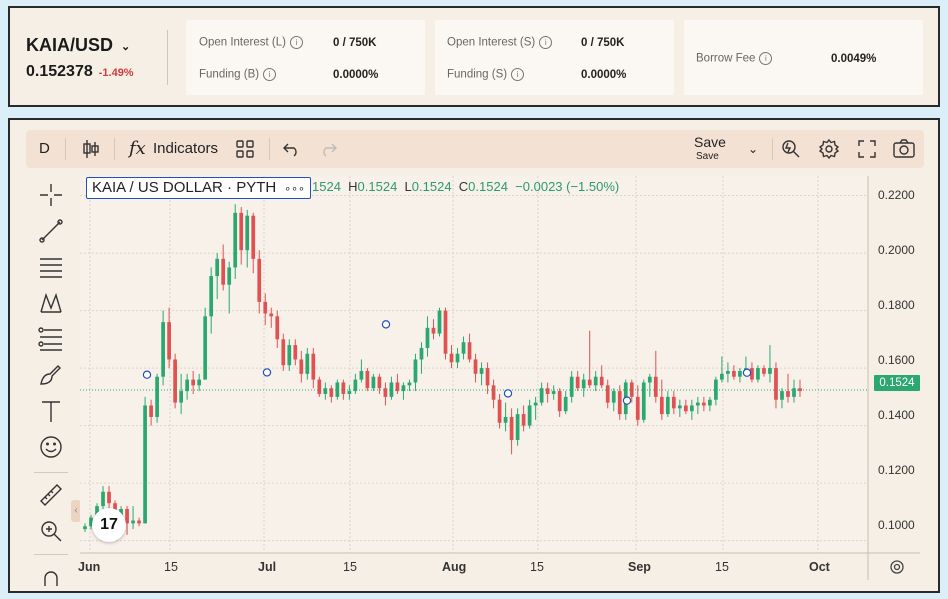 The height and width of the screenshot is (599, 948). Describe the element at coordinates (819, 567) in the screenshot. I see `x-tick: Oct` at that location.